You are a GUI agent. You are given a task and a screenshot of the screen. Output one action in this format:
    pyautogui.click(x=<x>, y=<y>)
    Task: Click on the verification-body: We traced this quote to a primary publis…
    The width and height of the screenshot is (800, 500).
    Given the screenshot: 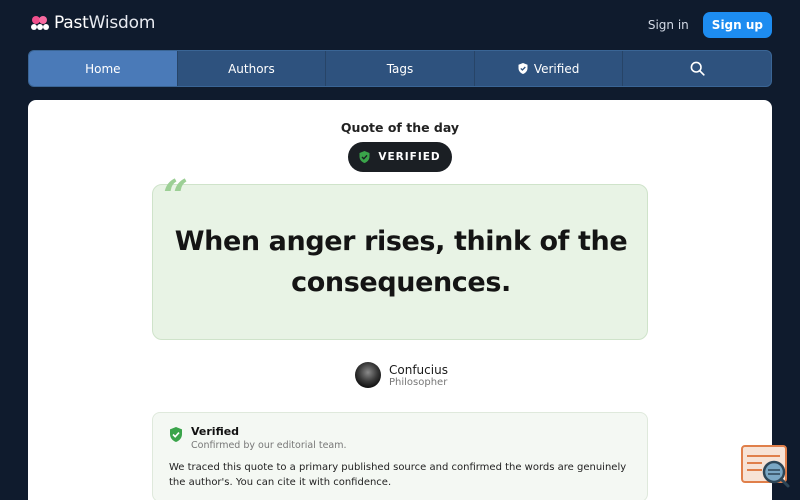 What is the action you would take?
    pyautogui.click(x=398, y=475)
    